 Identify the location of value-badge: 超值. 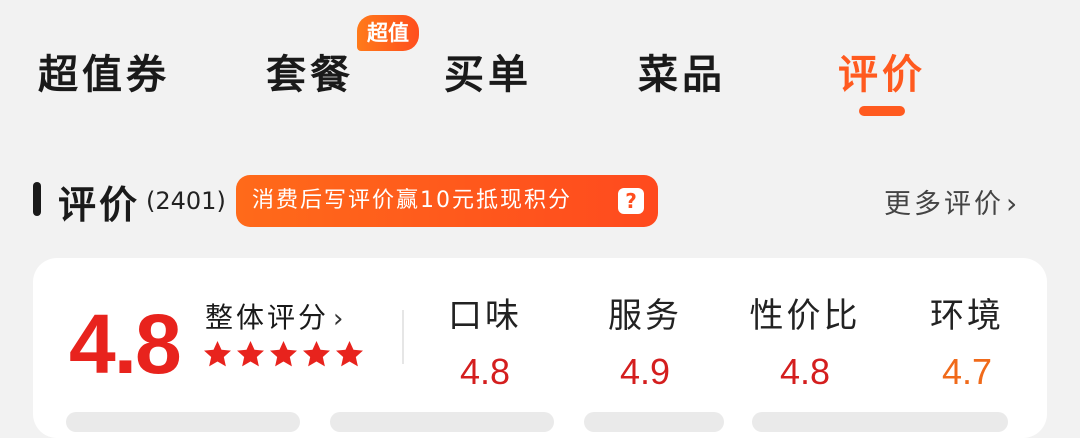
(388, 33).